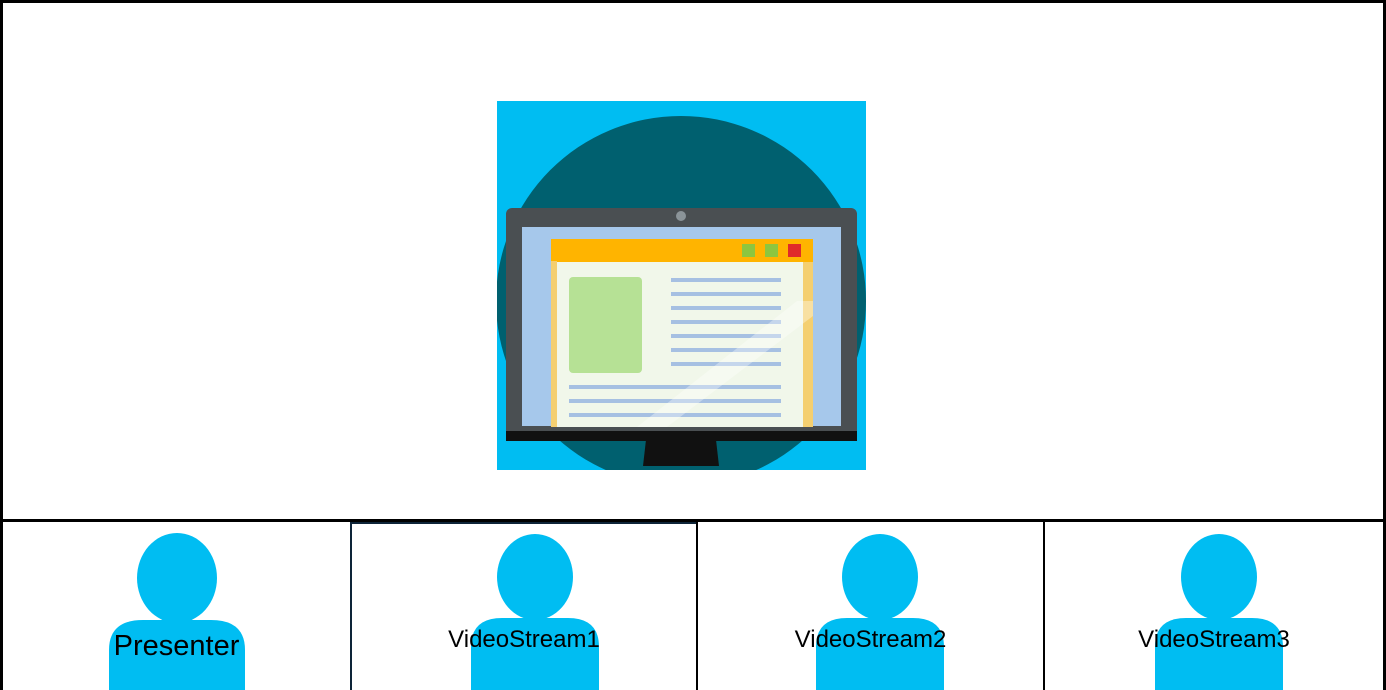 The image size is (1386, 690). I want to click on video-tile-3: VideoStream3, so click(1214, 606).